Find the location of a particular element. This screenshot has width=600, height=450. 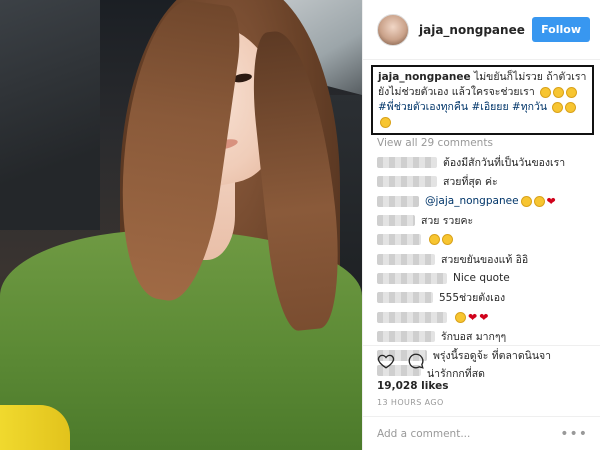

post-actions: 19,028 likes 13 HOURS AGO is located at coordinates (481, 376).